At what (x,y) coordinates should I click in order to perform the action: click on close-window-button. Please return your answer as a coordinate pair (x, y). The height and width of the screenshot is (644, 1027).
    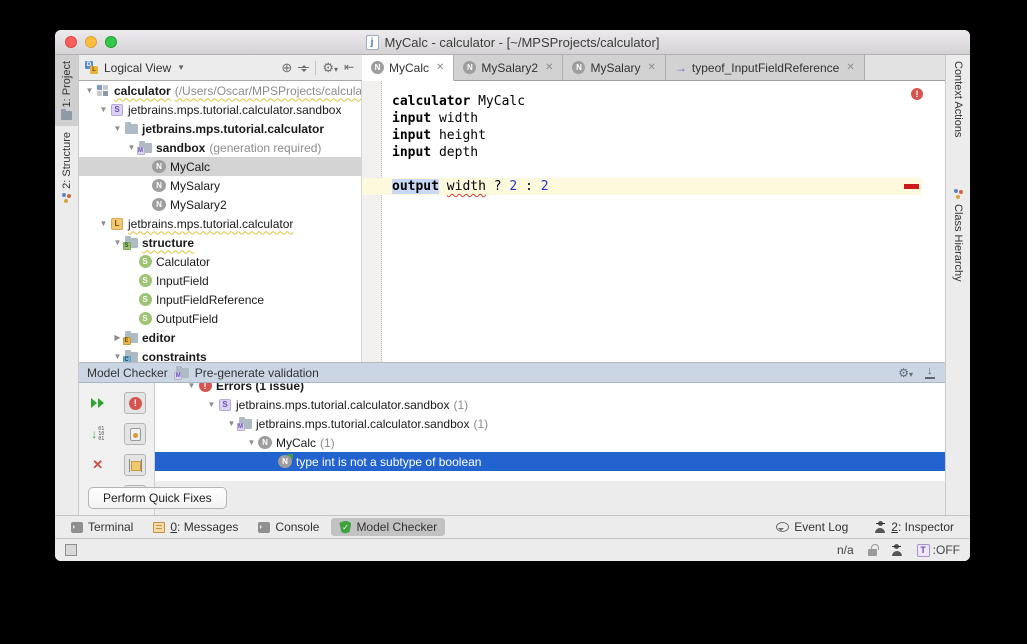
    Looking at the image, I should click on (71, 42).